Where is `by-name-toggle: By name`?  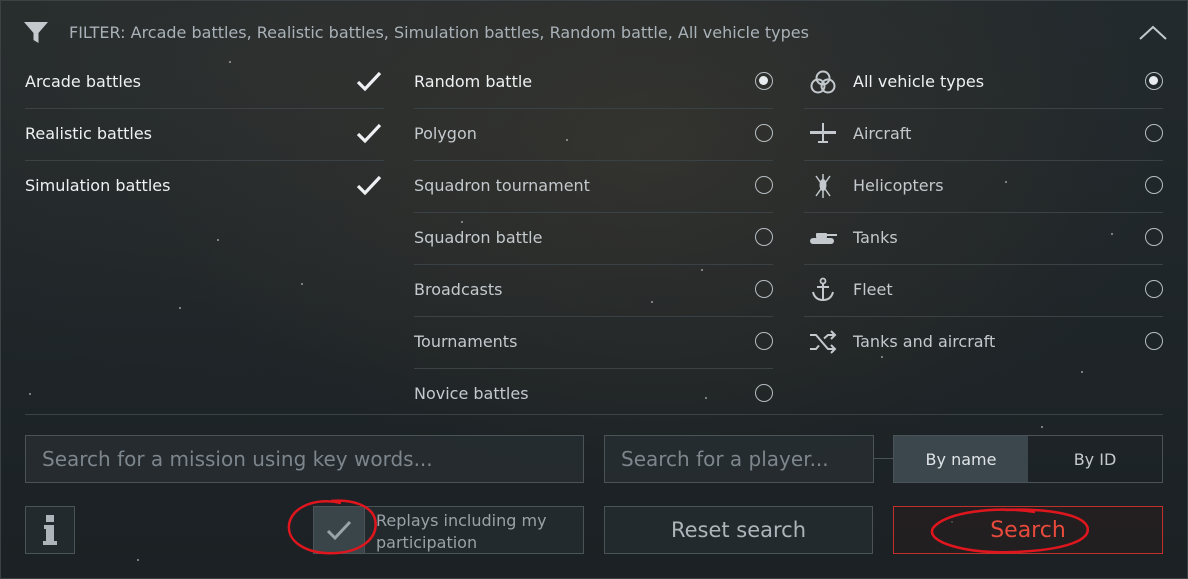 by-name-toggle: By name is located at coordinates (961, 459).